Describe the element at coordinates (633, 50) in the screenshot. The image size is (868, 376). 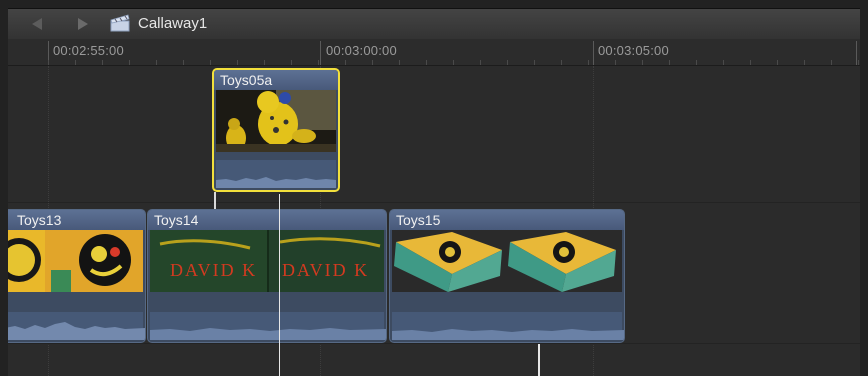
I see `ruler-timecode-3: 00:03:05:00` at that location.